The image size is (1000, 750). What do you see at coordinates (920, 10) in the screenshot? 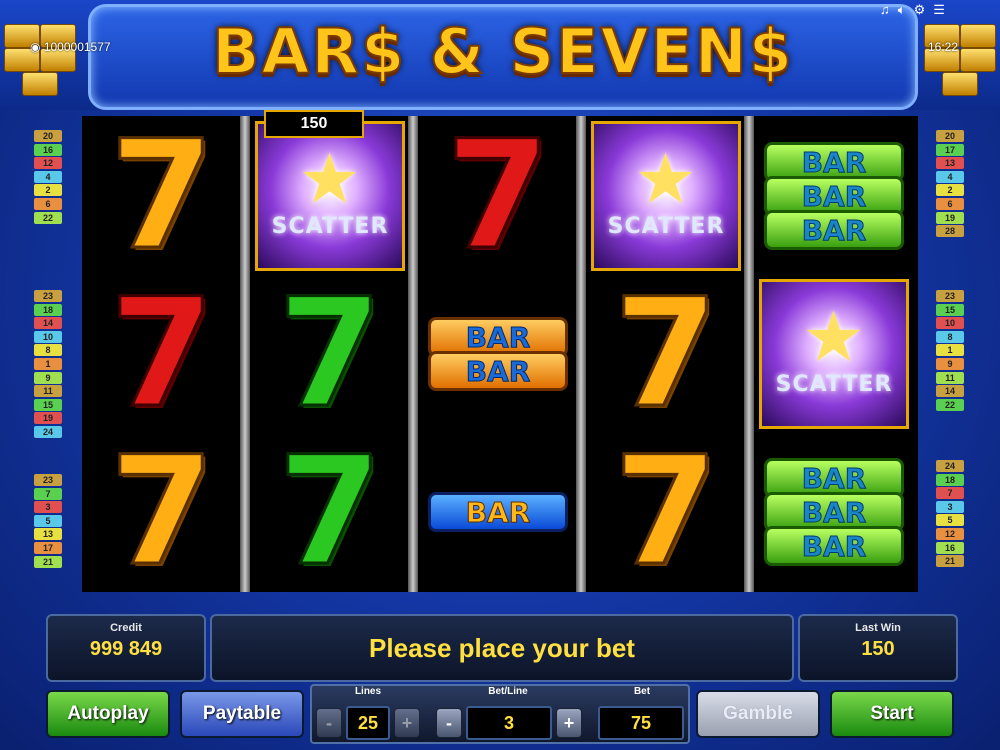
I see `settings-icon: ⚙︎` at bounding box center [920, 10].